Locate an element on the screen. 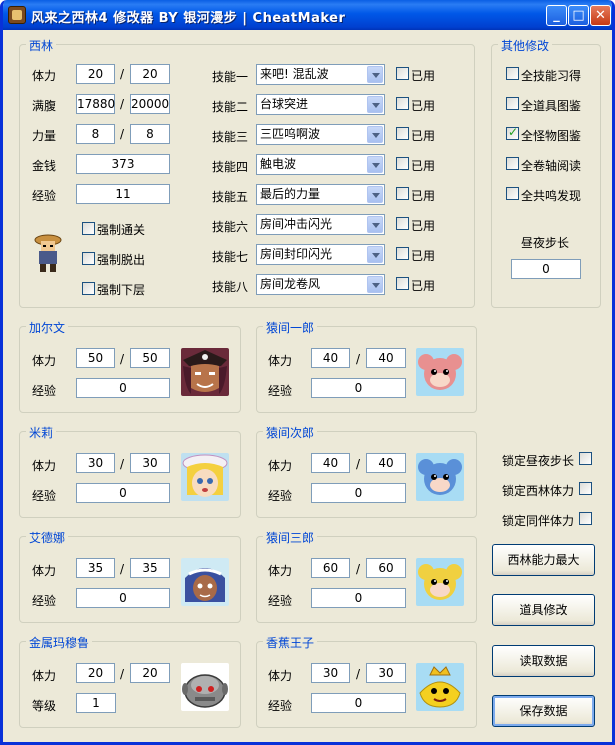 This screenshot has height=745, width=615. close-button: ✕ is located at coordinates (600, 15).